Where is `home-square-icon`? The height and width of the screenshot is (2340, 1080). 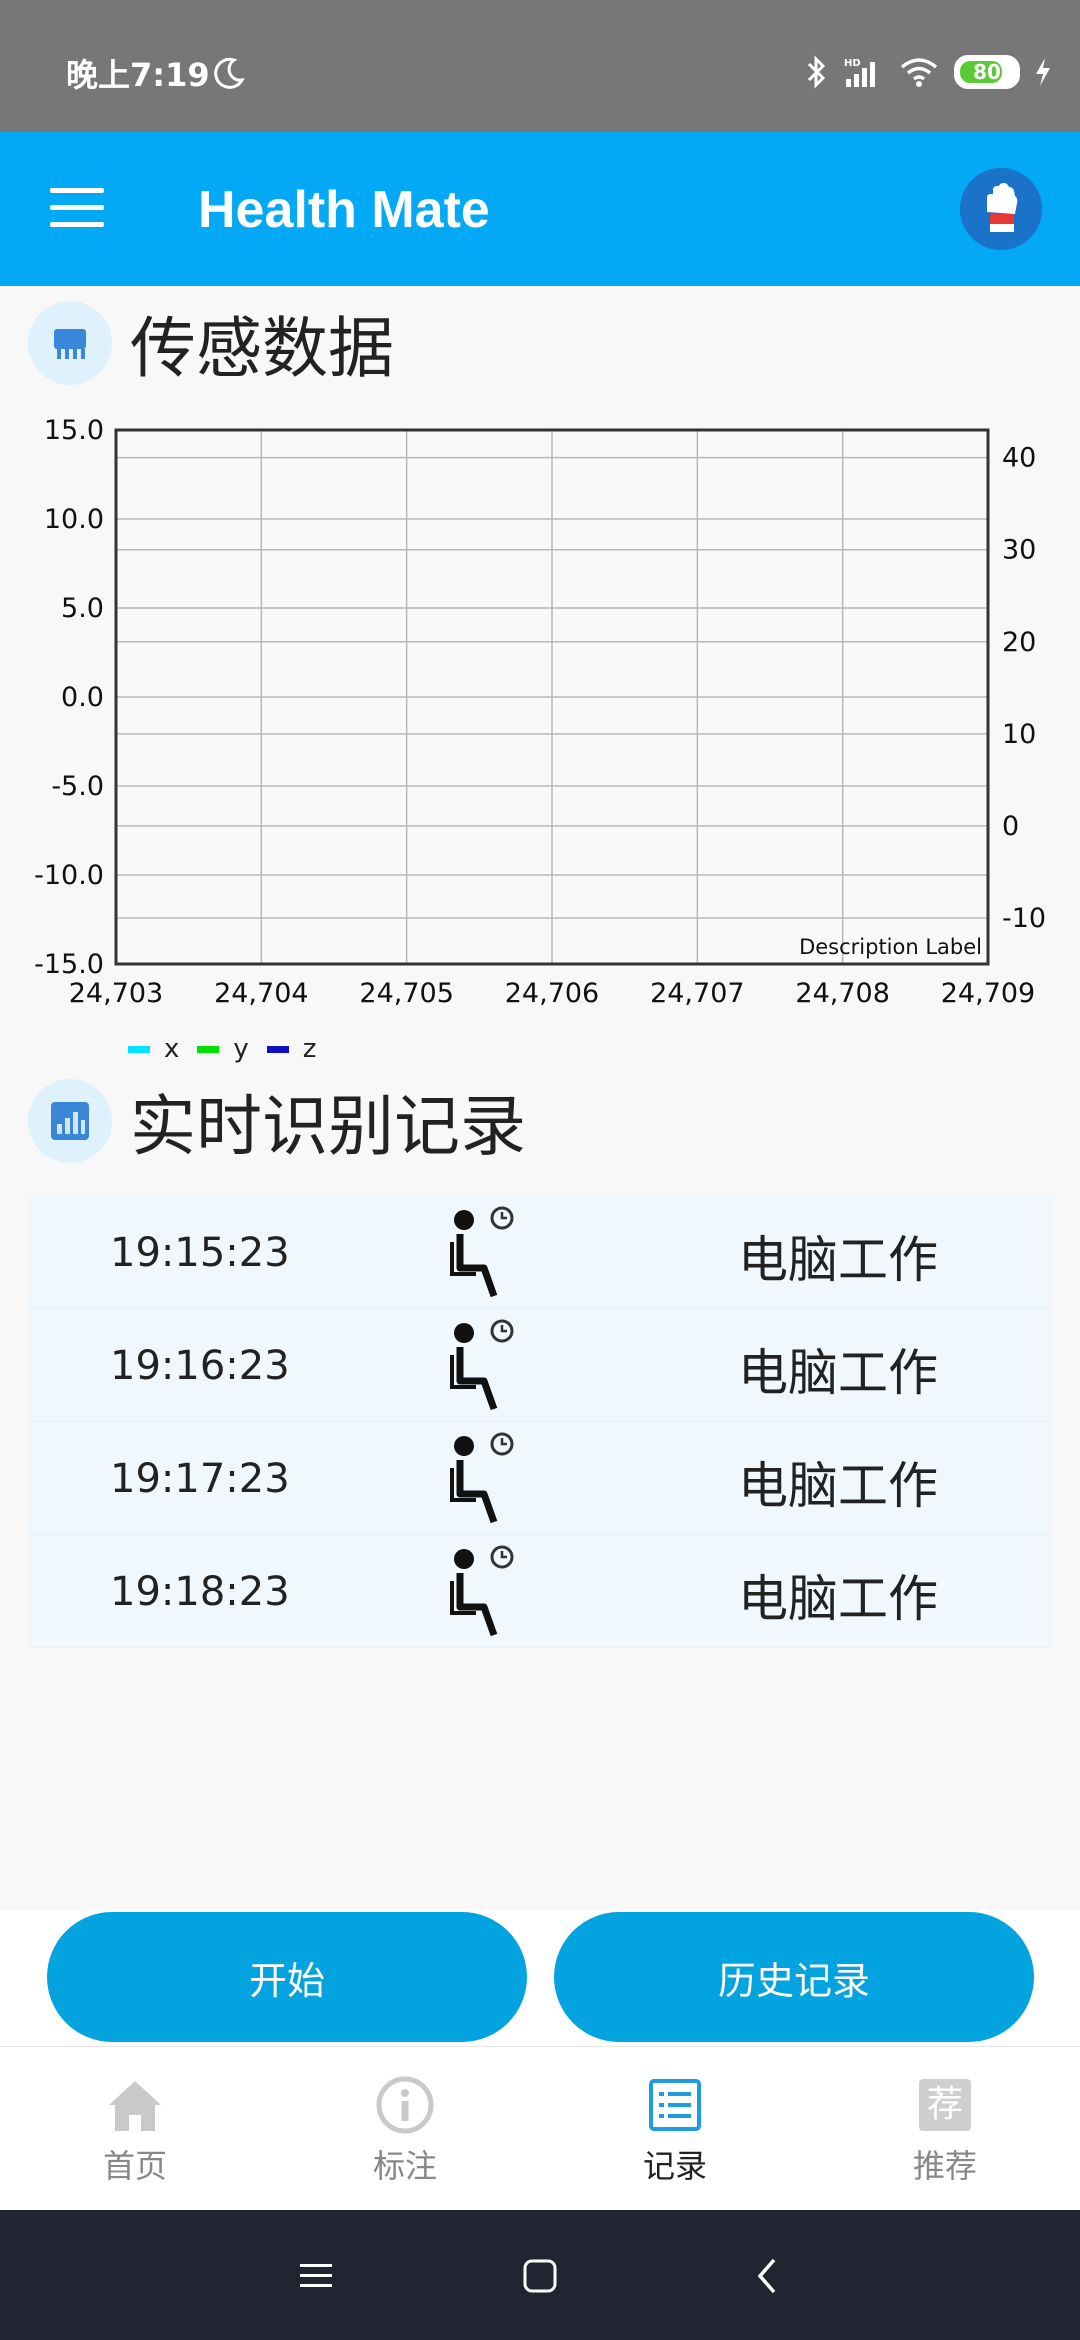
home-square-icon is located at coordinates (540, 2276).